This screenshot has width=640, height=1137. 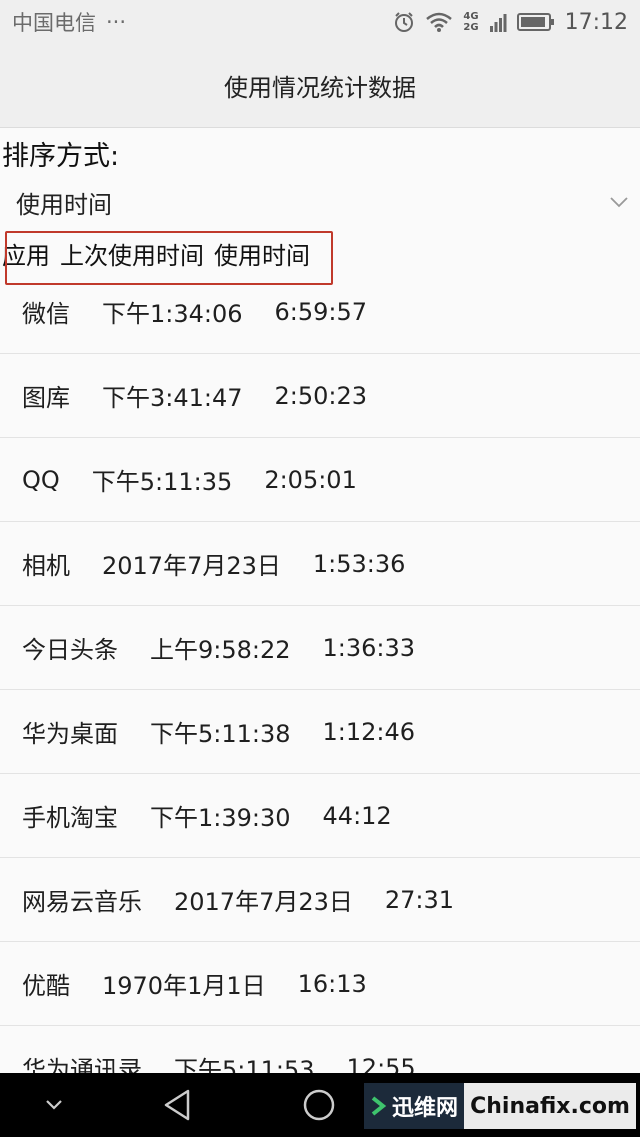 What do you see at coordinates (320, 732) in the screenshot?
I see `table-row: 华为桌面 下午5:11:38 1:12:46` at bounding box center [320, 732].